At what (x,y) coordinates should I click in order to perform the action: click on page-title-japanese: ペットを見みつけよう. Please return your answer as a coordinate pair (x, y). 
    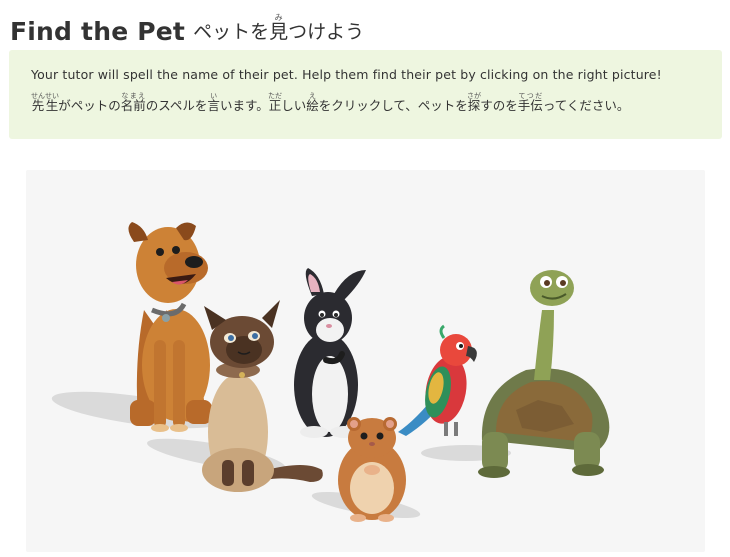
    Looking at the image, I should click on (278, 28).